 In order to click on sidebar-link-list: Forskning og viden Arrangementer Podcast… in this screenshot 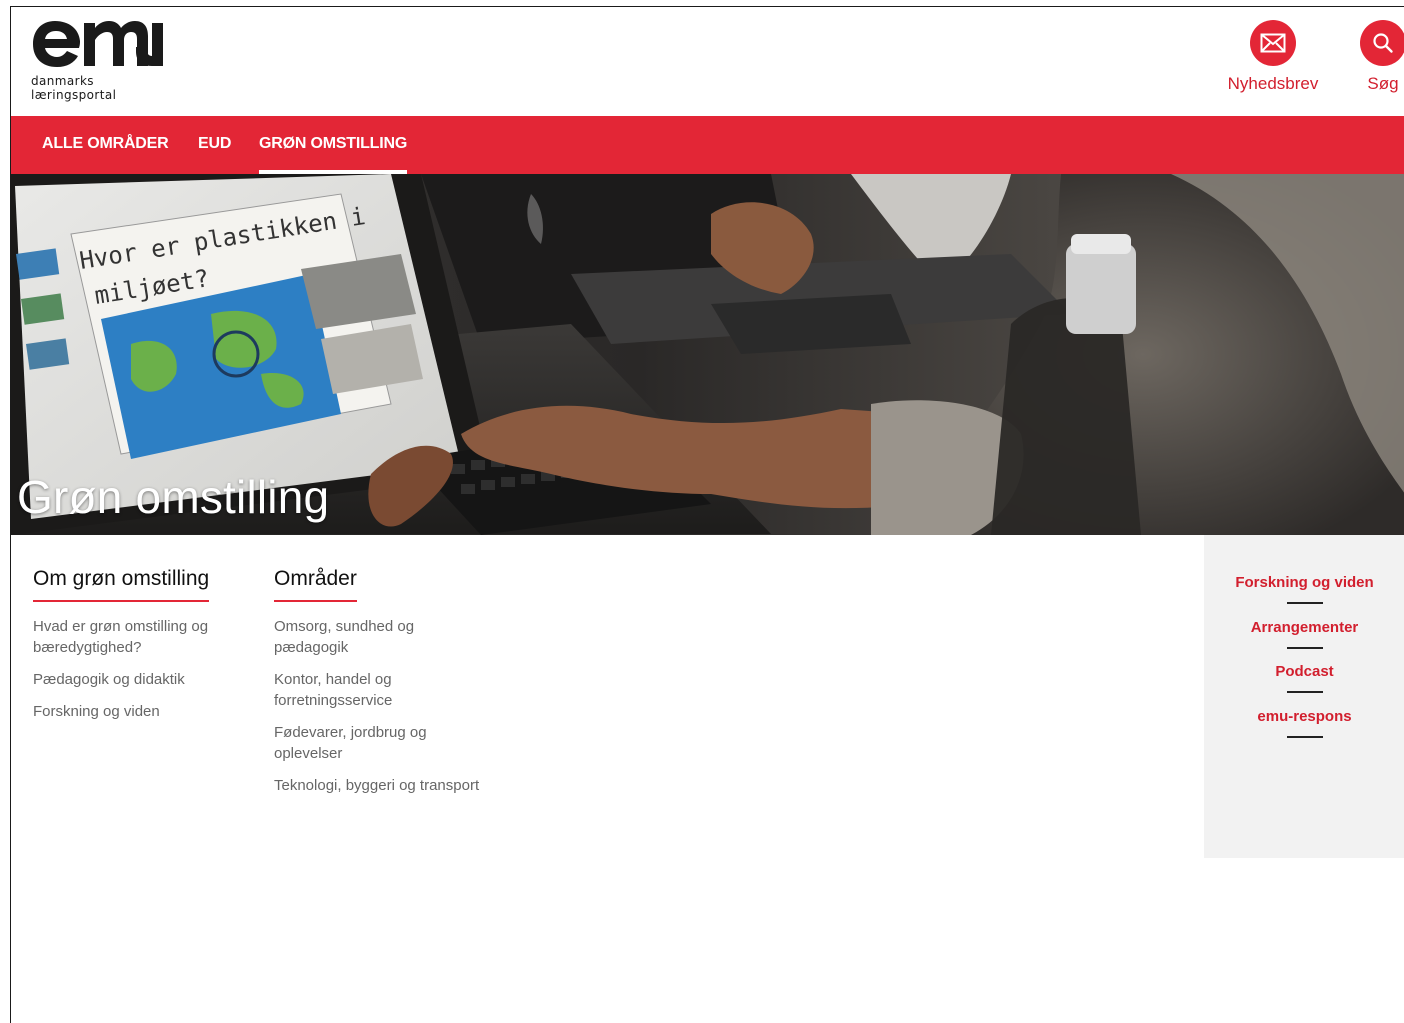, I will do `click(1304, 643)`.